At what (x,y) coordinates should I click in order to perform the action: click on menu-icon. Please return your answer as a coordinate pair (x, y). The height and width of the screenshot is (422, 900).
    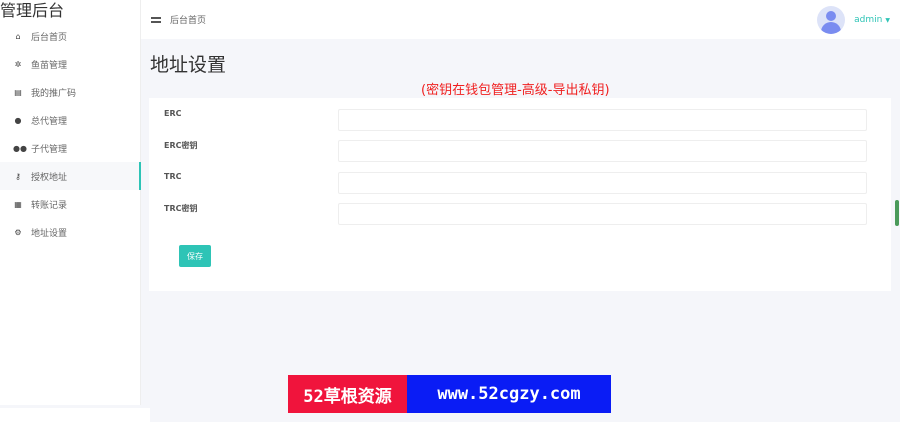
    Looking at the image, I should click on (156, 19).